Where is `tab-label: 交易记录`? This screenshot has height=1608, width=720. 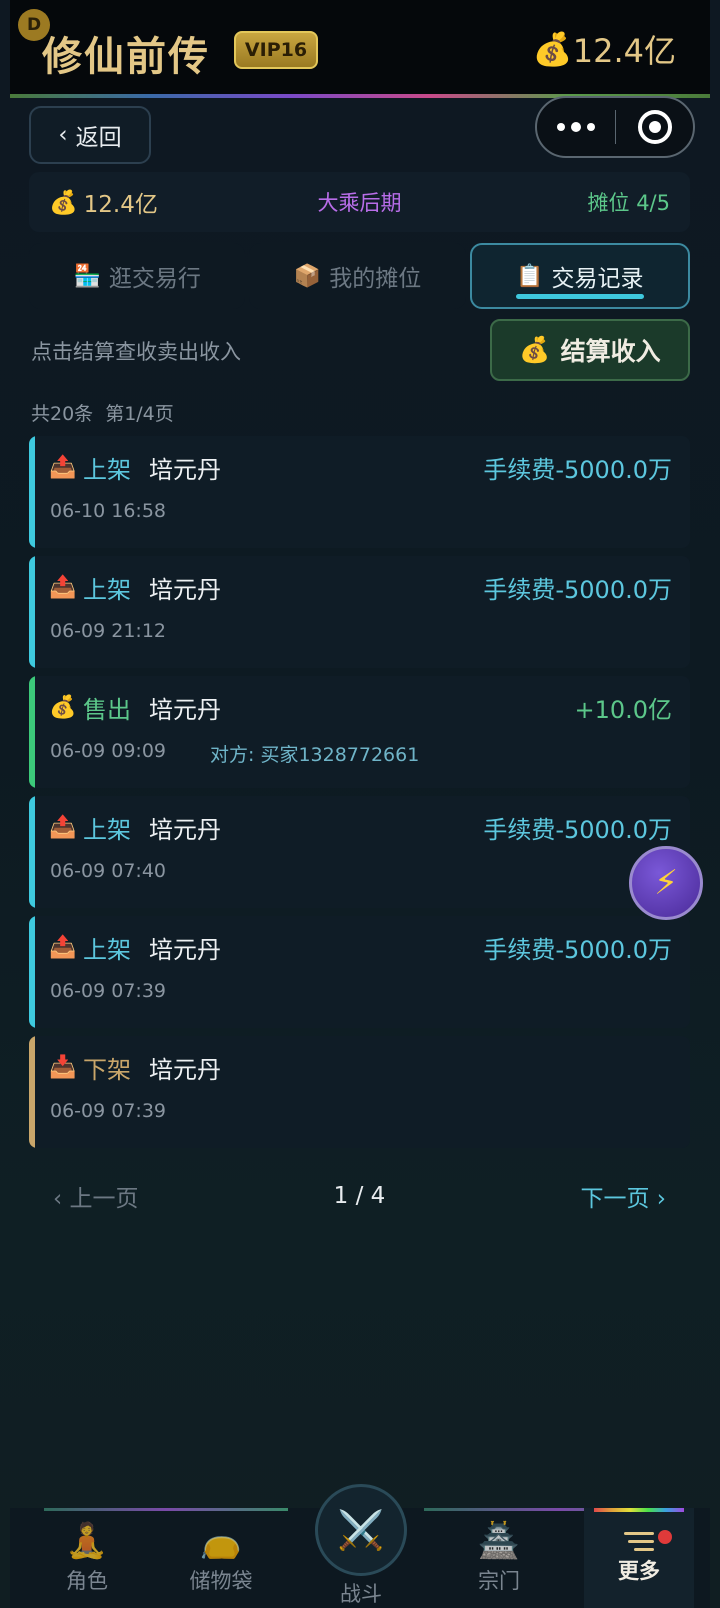 tab-label: 交易记录 is located at coordinates (597, 279).